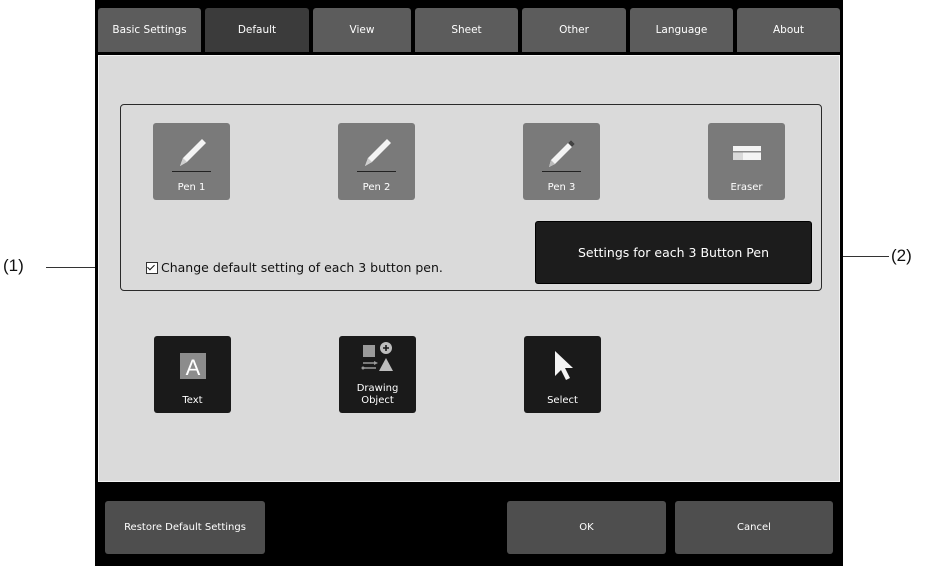  I want to click on pen-2-label: Pen 2, so click(376, 187).